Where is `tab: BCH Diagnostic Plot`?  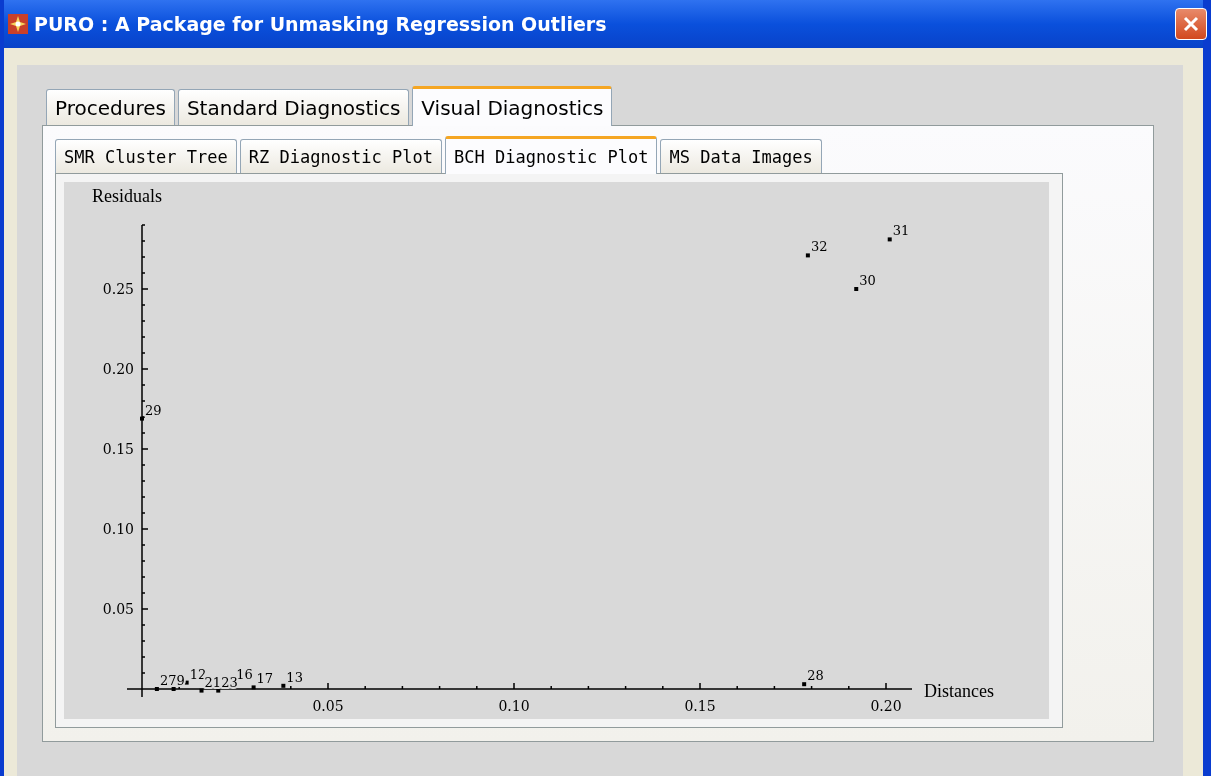 tab: BCH Diagnostic Plot is located at coordinates (551, 155).